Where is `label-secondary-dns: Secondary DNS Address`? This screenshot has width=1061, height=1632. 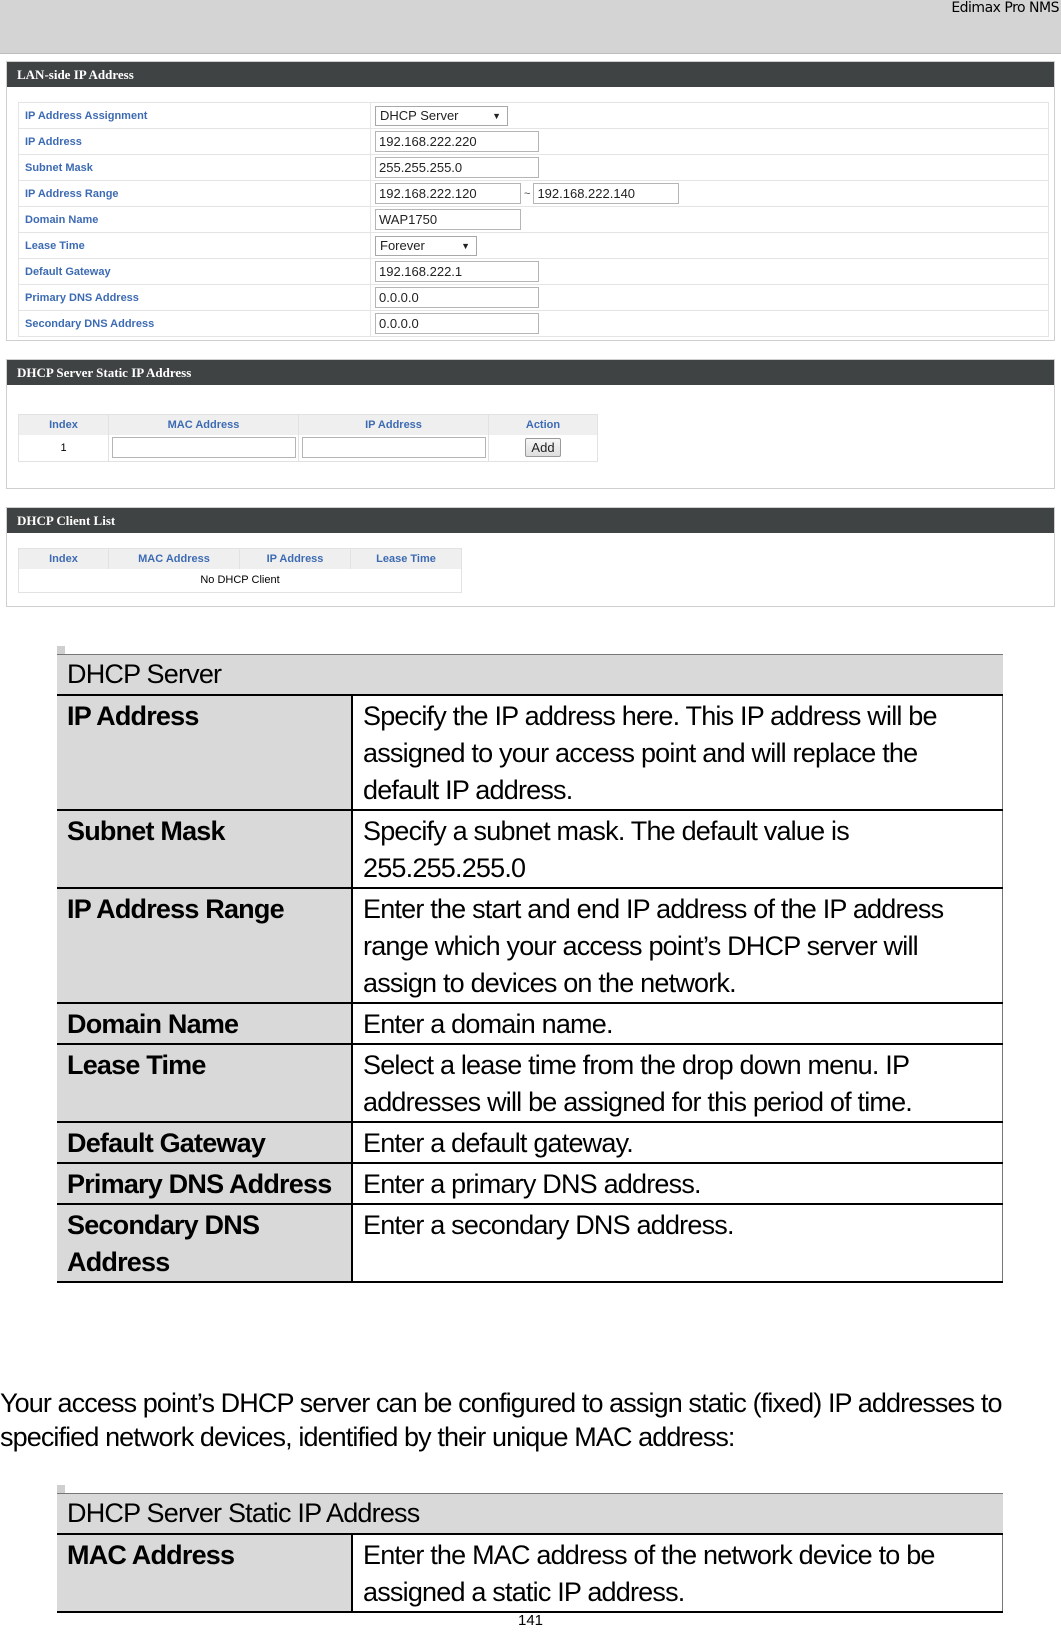
label-secondary-dns: Secondary DNS Address is located at coordinates (194, 323).